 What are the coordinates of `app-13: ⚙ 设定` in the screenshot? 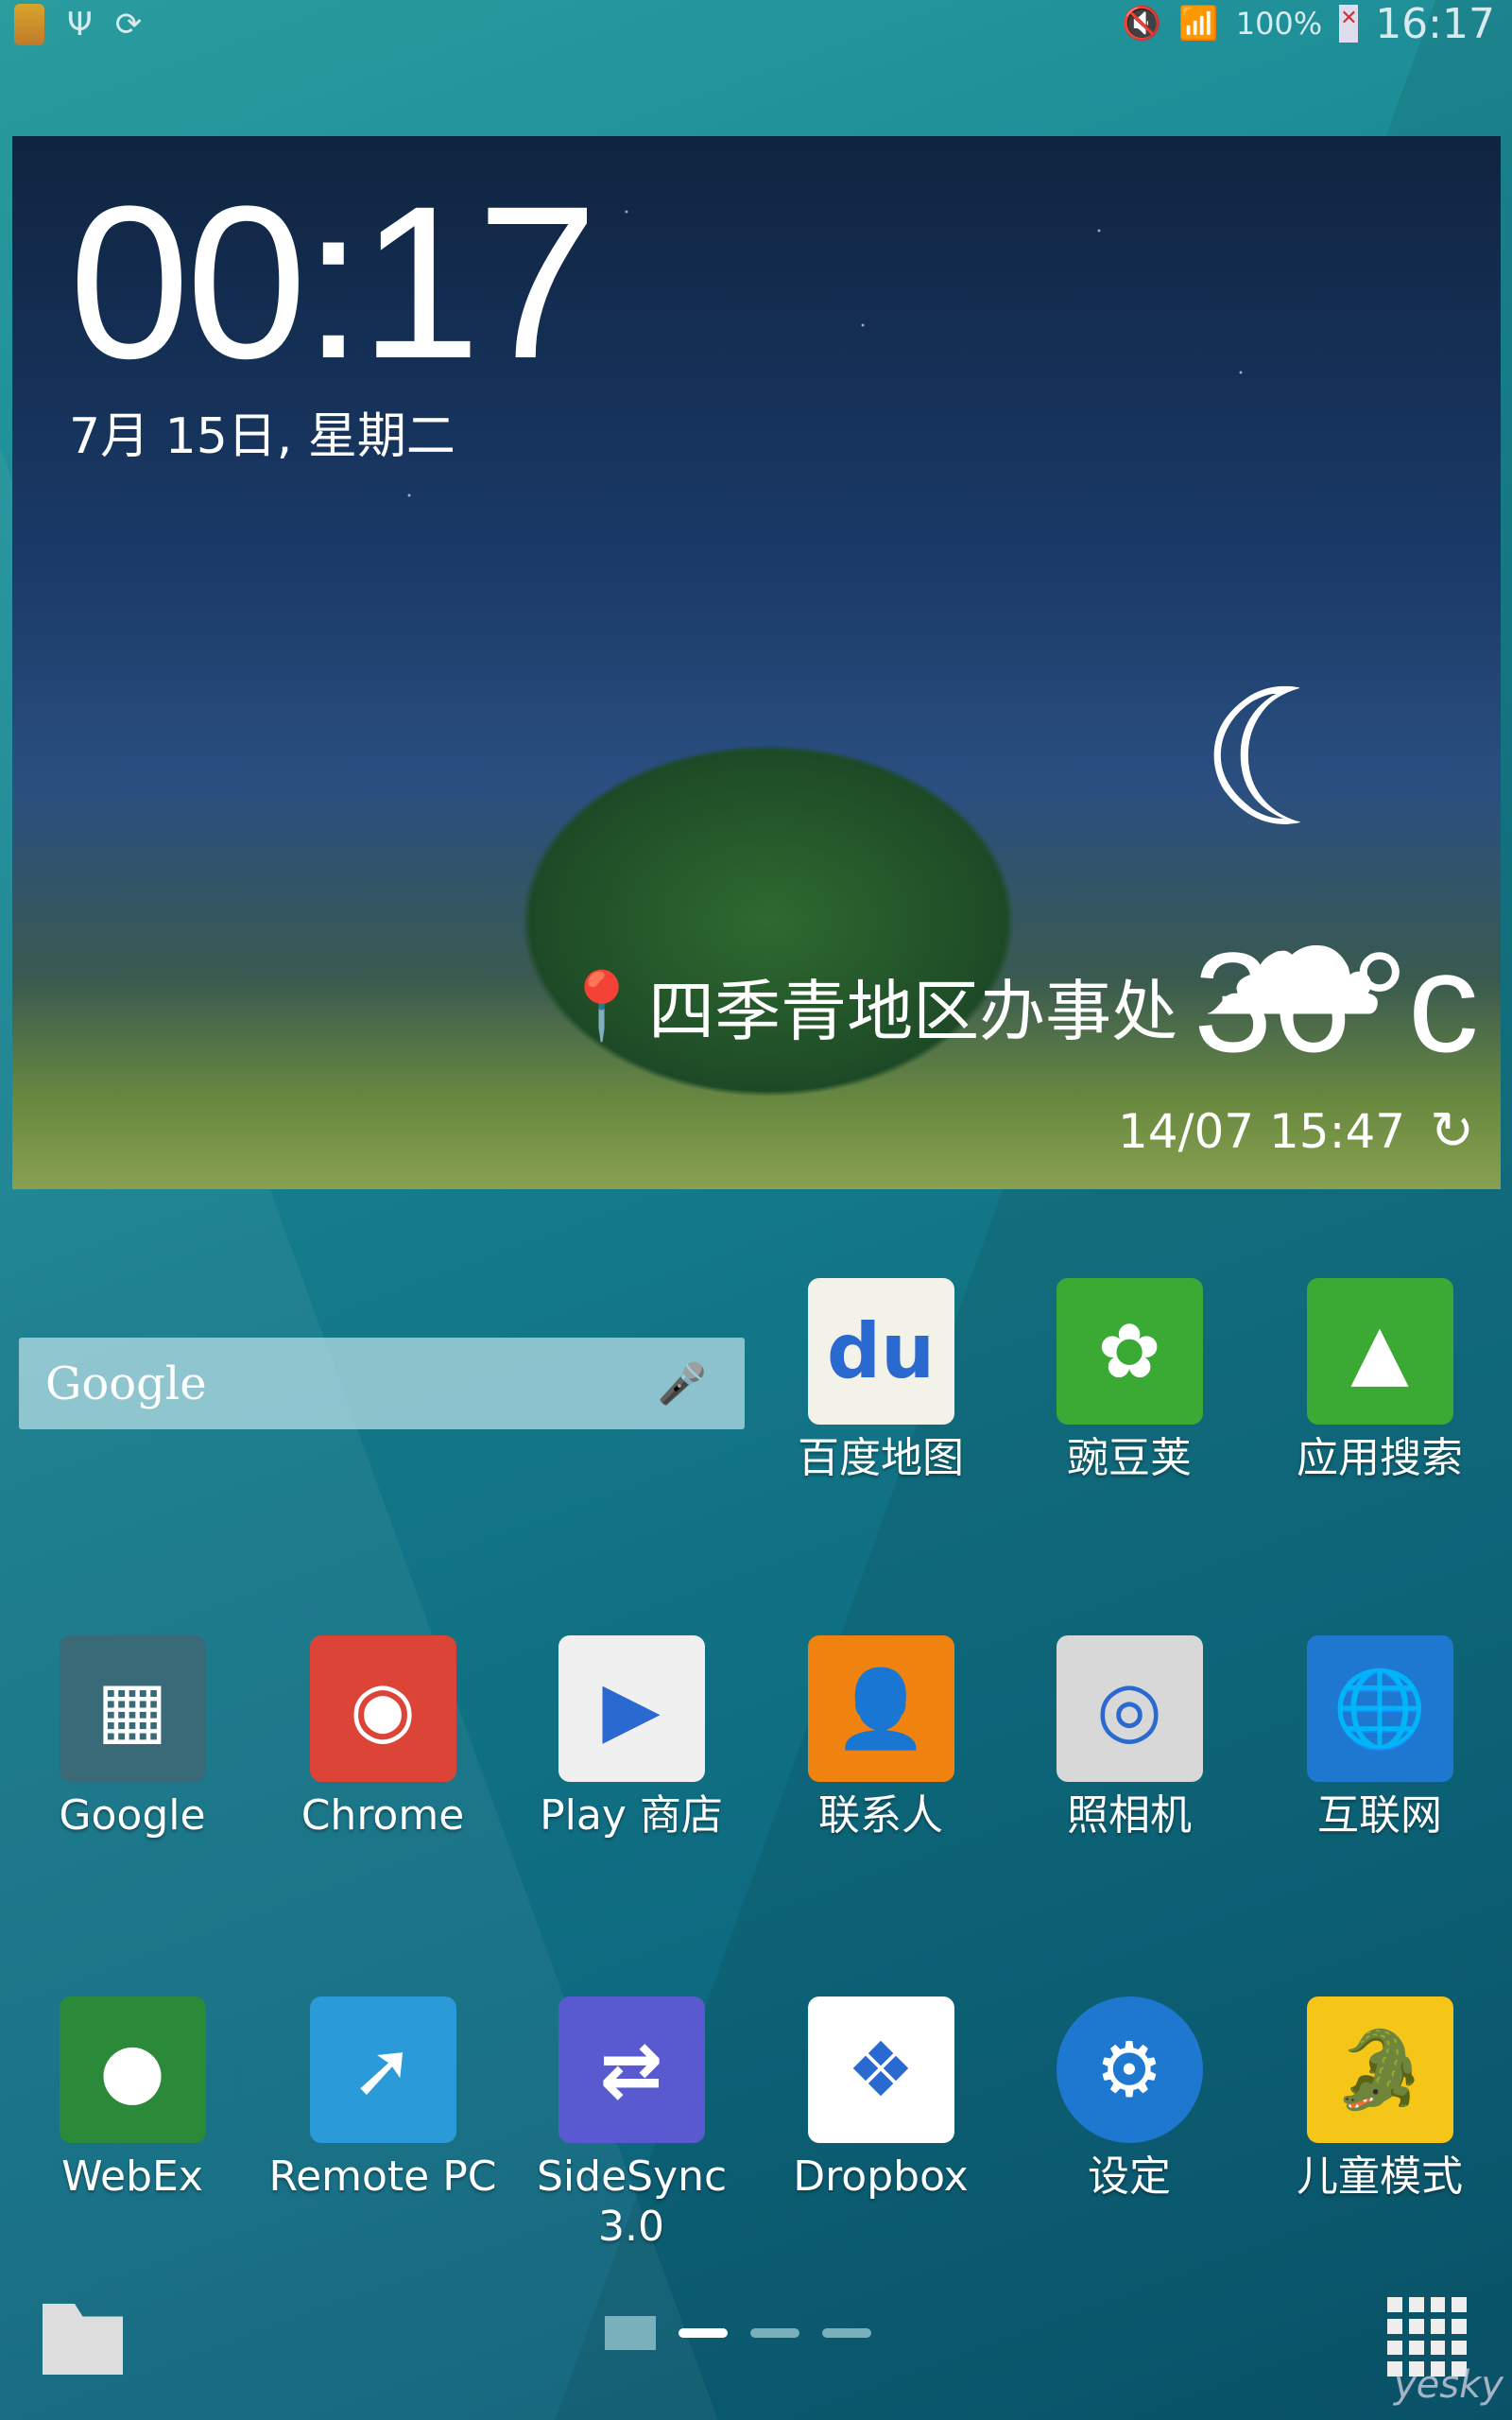 It's located at (1129, 2099).